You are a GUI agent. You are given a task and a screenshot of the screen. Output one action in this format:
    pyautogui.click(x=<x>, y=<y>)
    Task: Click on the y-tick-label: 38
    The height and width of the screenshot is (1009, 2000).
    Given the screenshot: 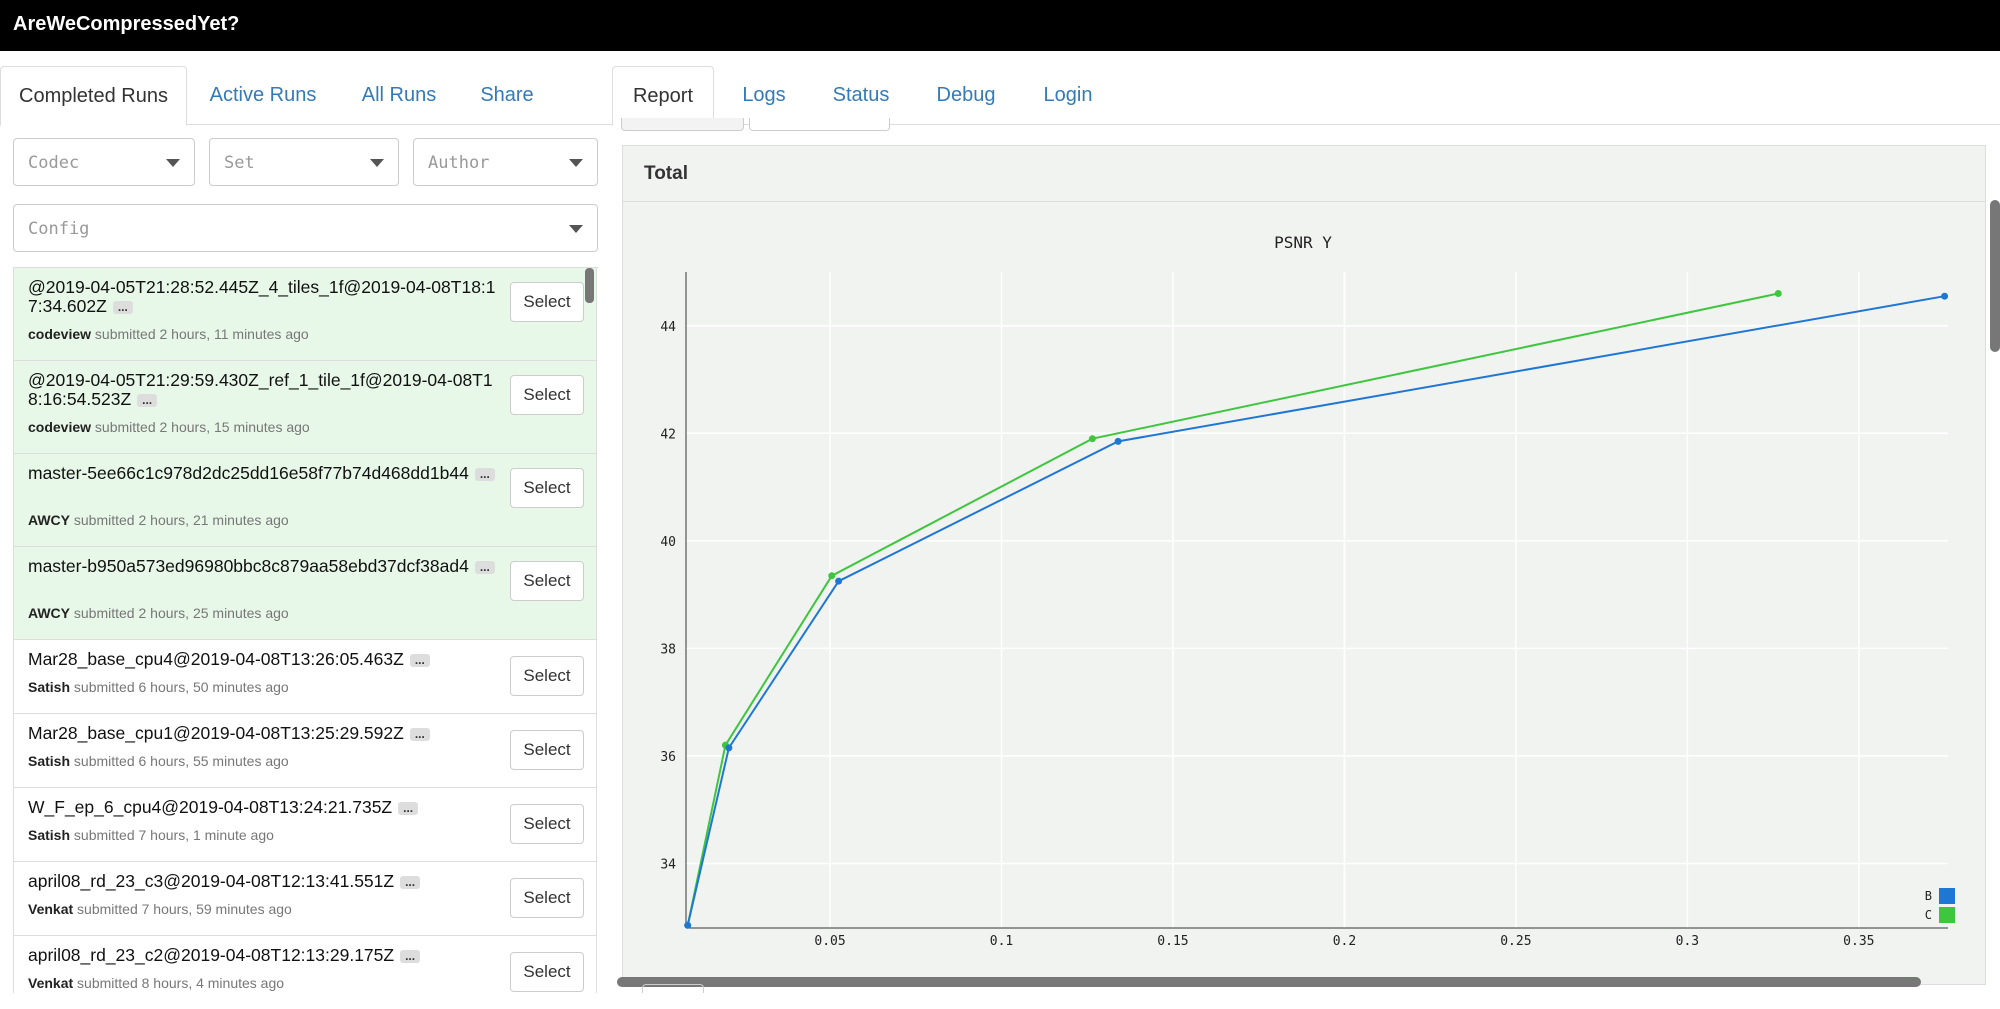 What is the action you would take?
    pyautogui.click(x=668, y=649)
    